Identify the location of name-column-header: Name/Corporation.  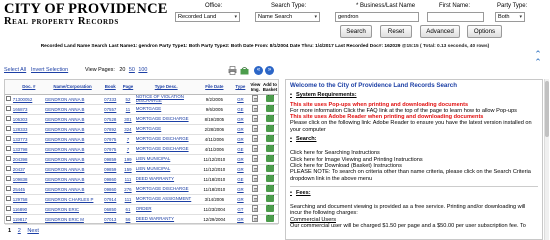
(72, 87).